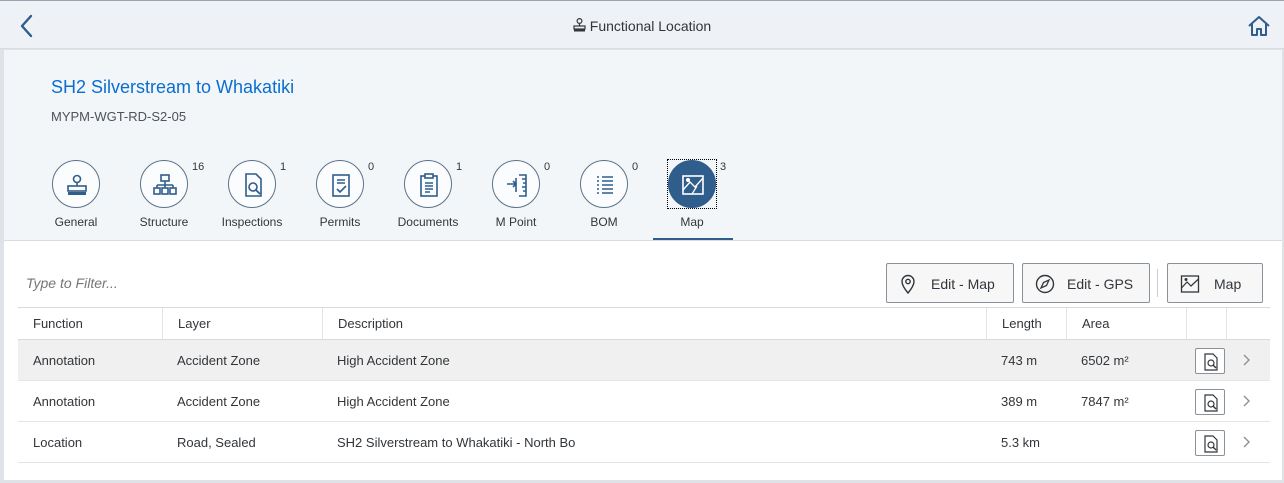 Image resolution: width=1284 pixels, height=483 pixels. What do you see at coordinates (516, 222) in the screenshot?
I see `tab-label: M Point` at bounding box center [516, 222].